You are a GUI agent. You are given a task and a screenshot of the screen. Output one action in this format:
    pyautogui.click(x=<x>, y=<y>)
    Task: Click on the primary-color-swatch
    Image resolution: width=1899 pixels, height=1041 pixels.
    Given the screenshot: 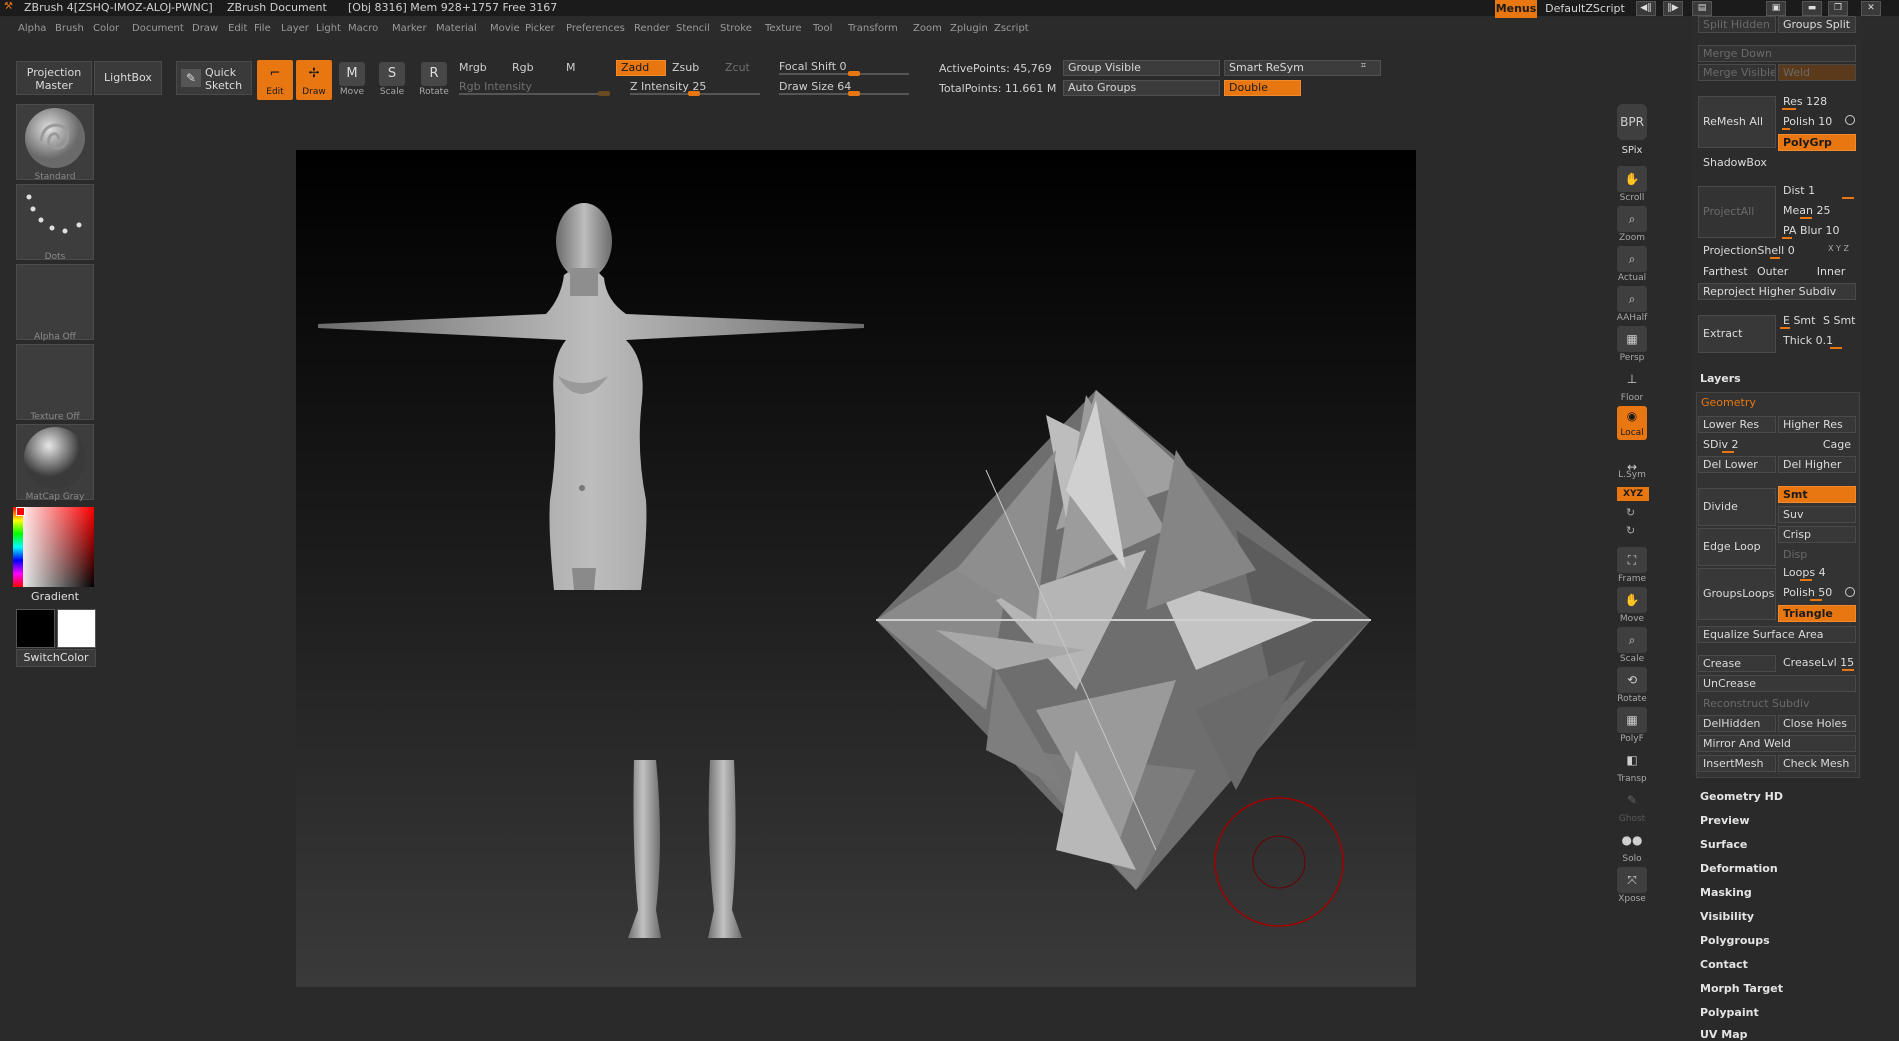 What is the action you would take?
    pyautogui.click(x=76, y=628)
    